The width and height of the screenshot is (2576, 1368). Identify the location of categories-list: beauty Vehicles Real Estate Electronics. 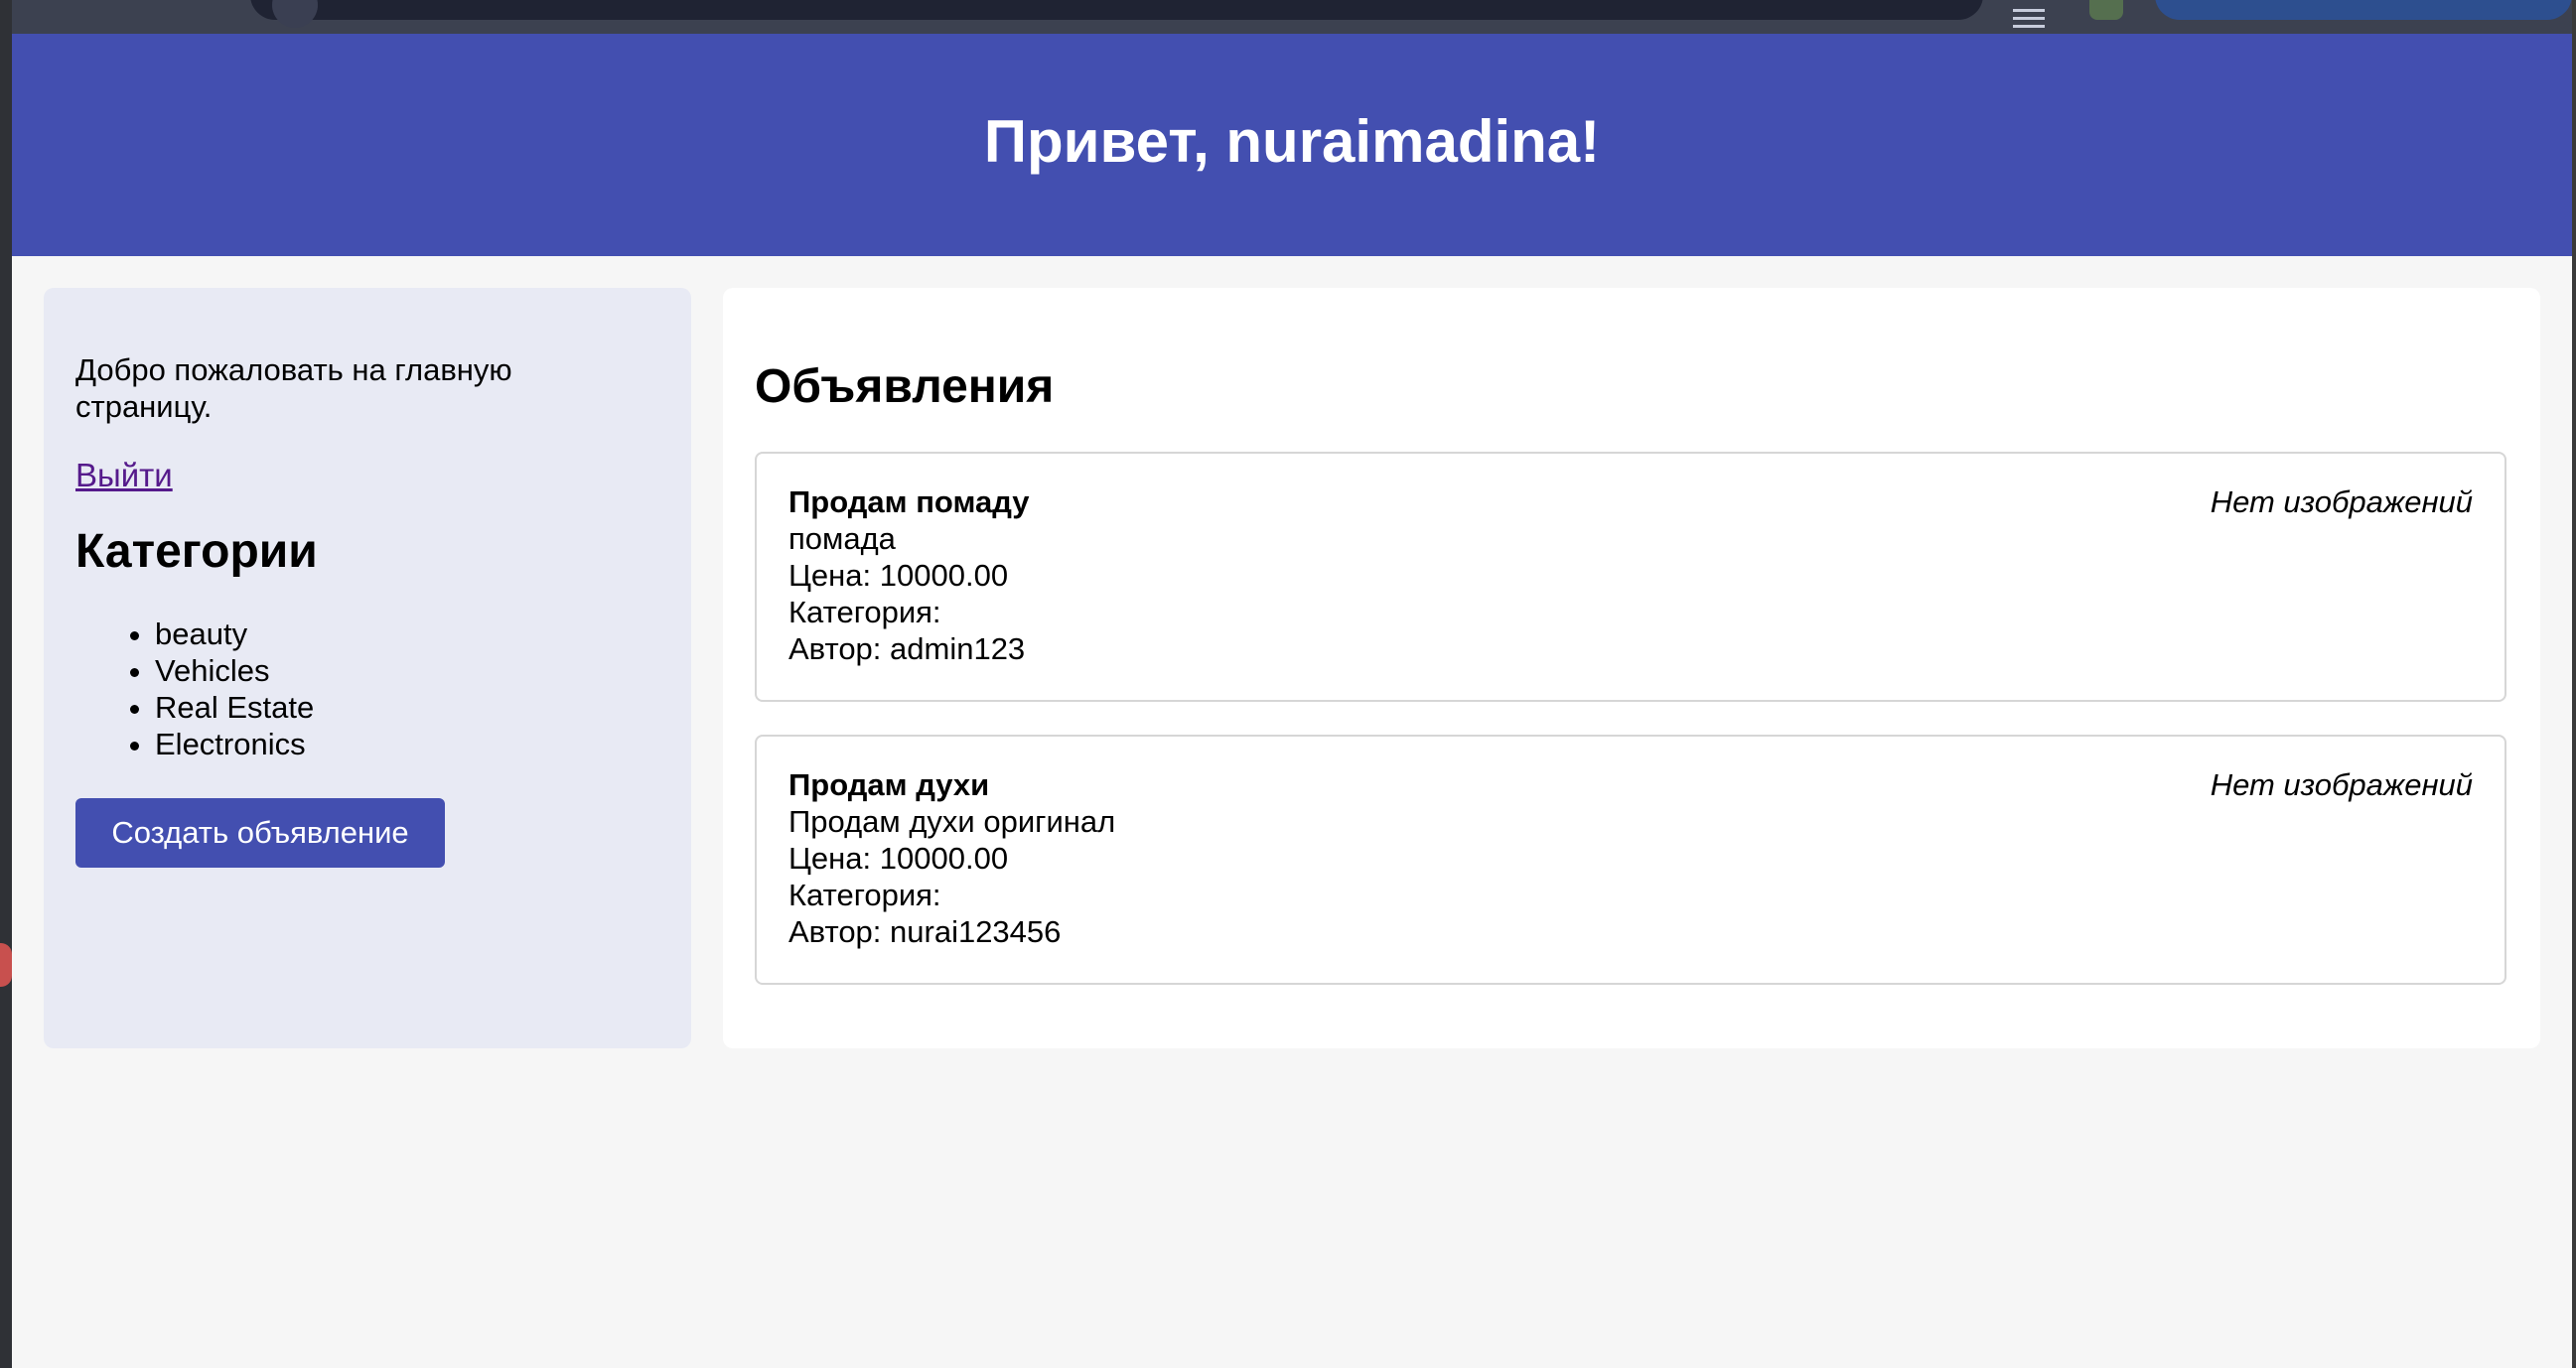
(195, 689).